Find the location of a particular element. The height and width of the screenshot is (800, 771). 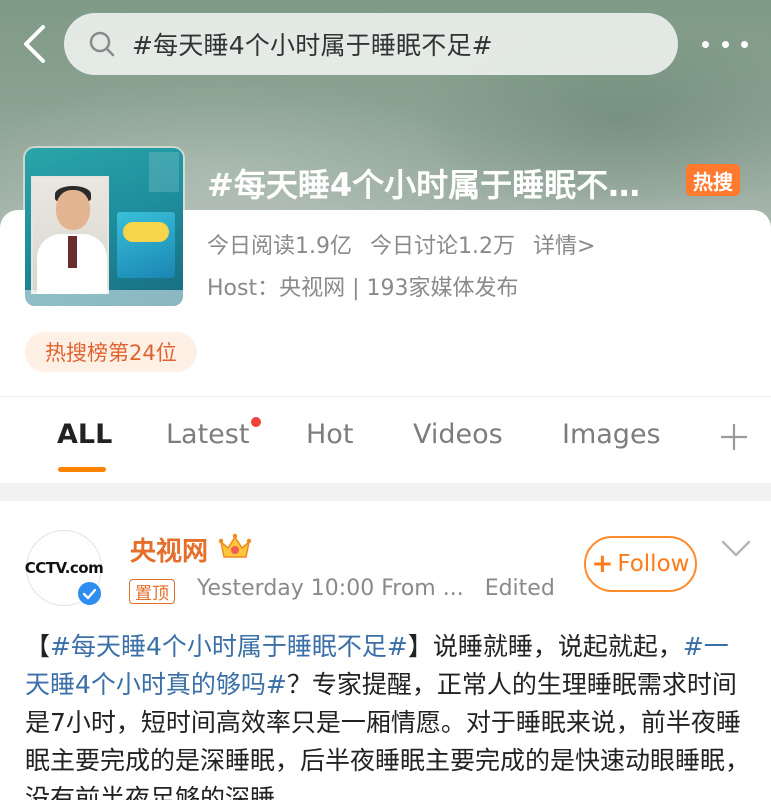

active-tab-indicator is located at coordinates (82, 469).